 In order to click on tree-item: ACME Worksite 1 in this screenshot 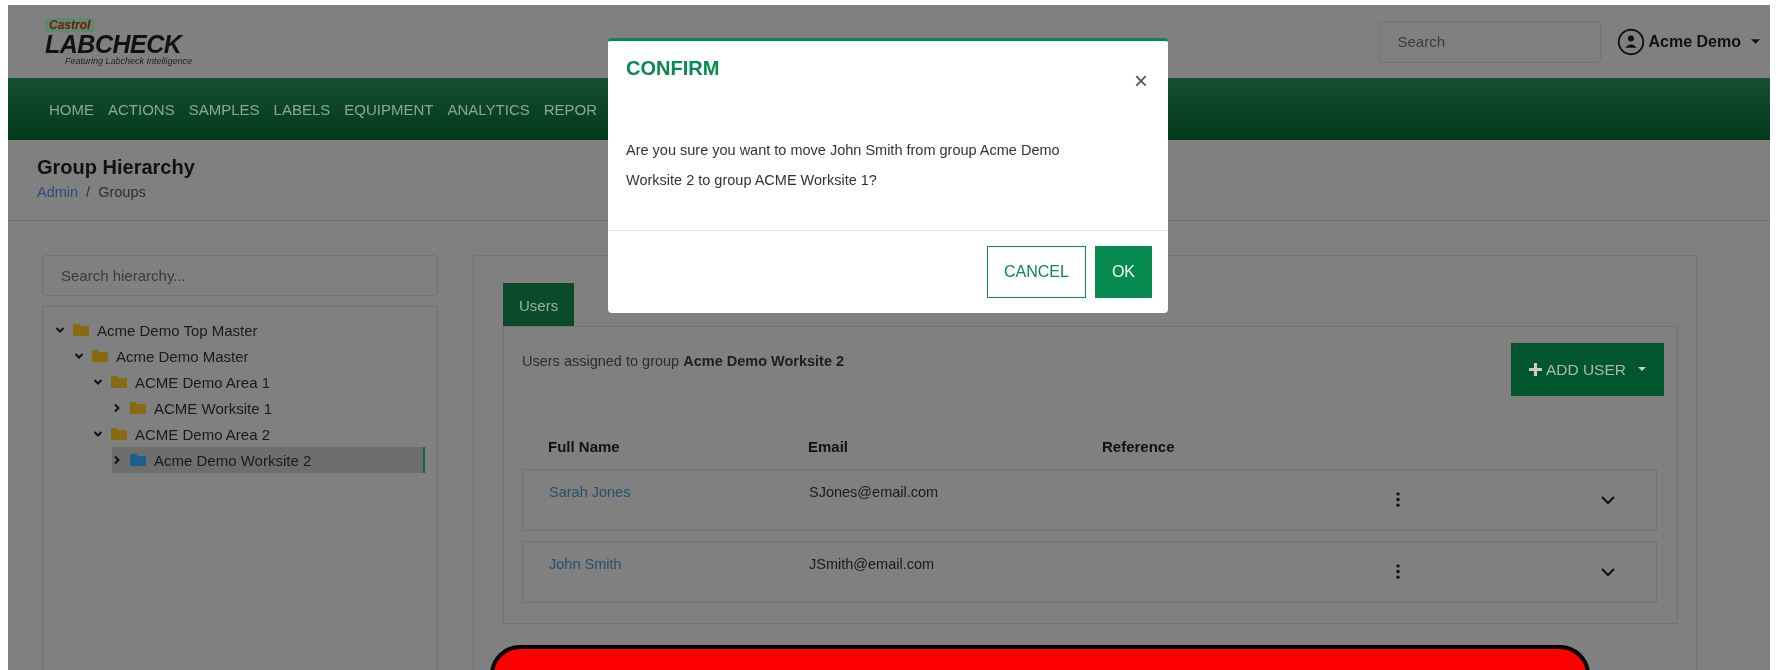, I will do `click(268, 408)`.